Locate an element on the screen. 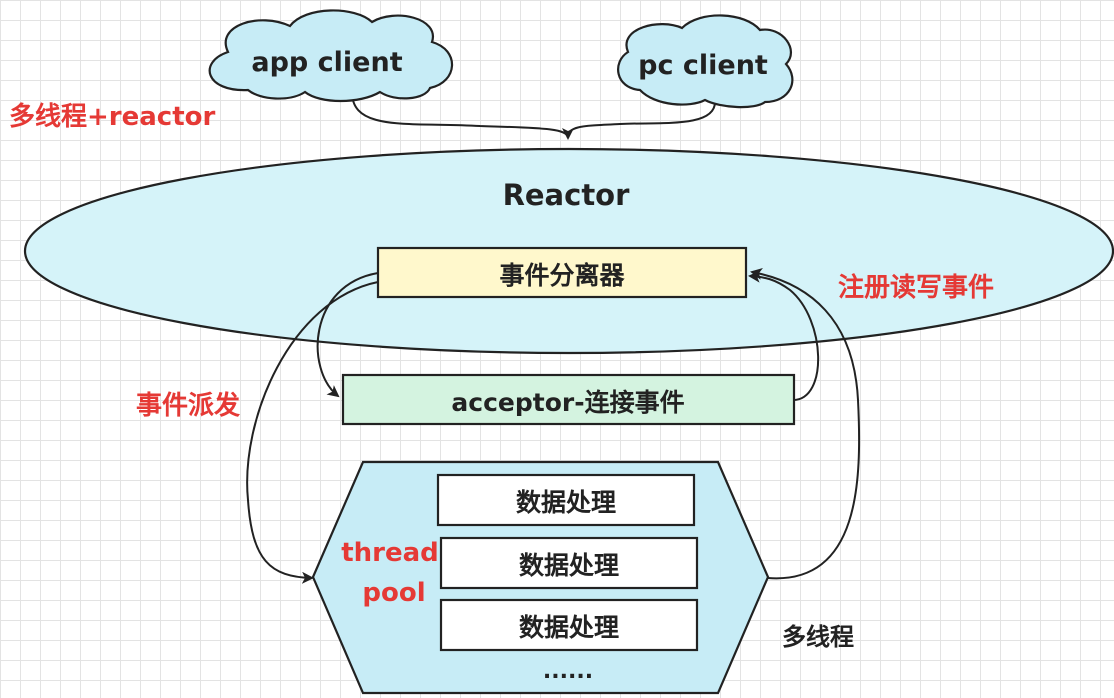 This screenshot has width=1114, height=698. app-client-to-reactor-arrow is located at coordinates (462, 115).